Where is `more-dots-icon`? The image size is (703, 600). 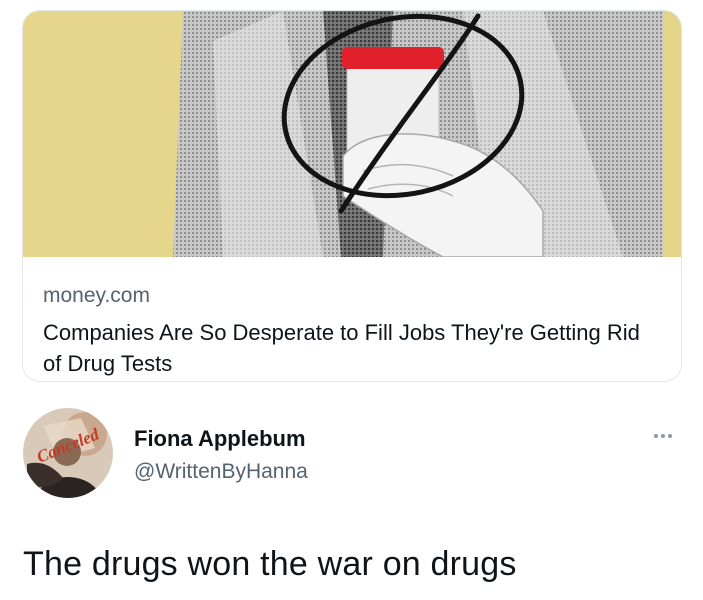 more-dots-icon is located at coordinates (663, 436).